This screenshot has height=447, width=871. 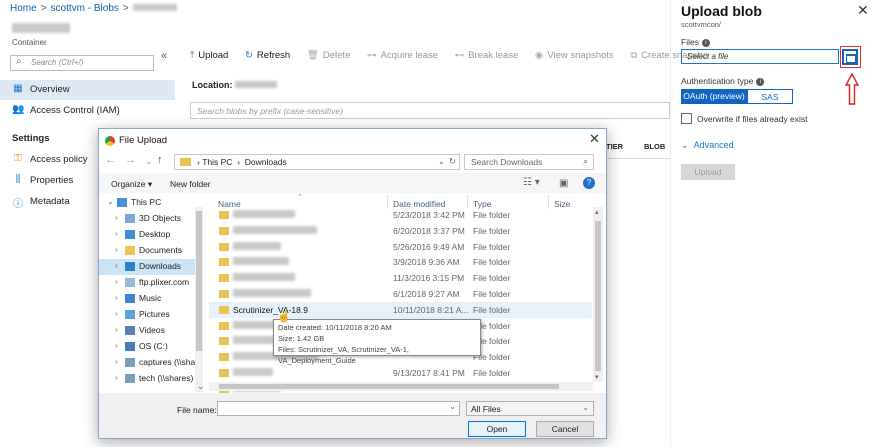 I want to click on dialog-search-input: Search Downloads ⌕, so click(x=529, y=162).